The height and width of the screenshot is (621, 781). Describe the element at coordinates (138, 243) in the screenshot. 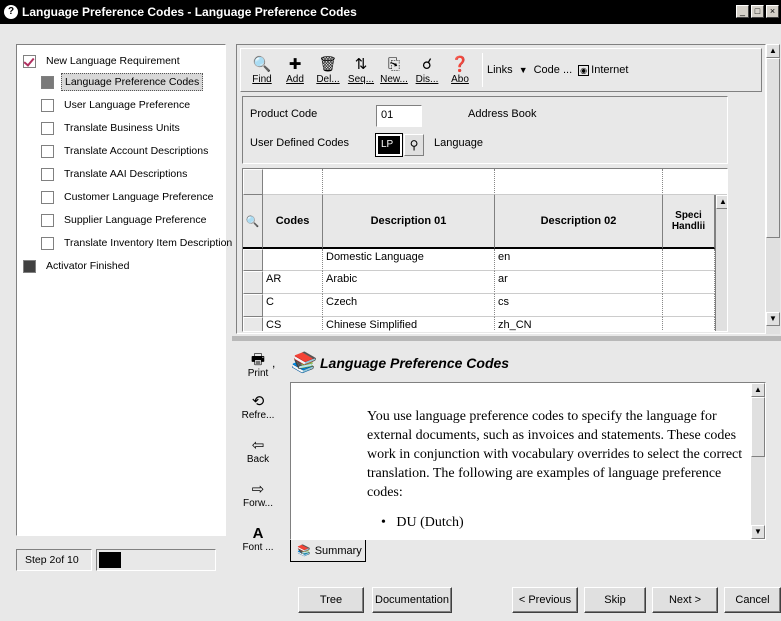

I see `tree-item-translate-inventory-item-description: Translate Inventory Item Description` at that location.